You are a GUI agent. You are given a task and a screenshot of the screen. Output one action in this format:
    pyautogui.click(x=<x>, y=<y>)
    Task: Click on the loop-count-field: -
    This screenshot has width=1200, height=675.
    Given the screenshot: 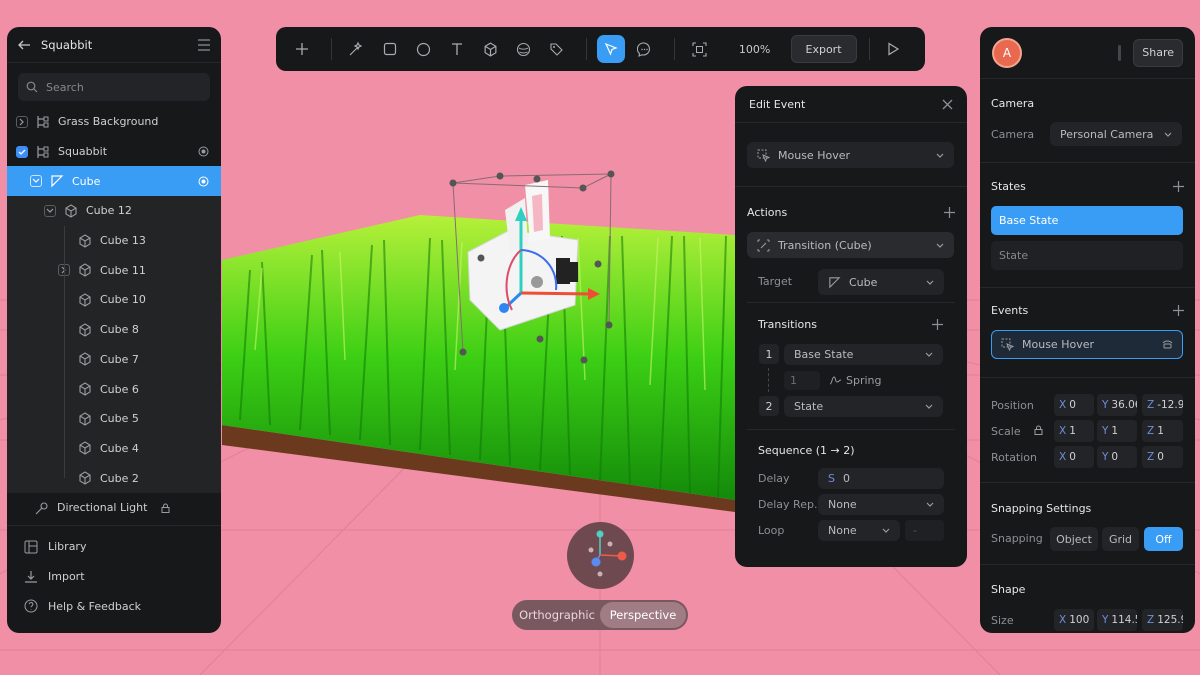 What is the action you would take?
    pyautogui.click(x=924, y=530)
    